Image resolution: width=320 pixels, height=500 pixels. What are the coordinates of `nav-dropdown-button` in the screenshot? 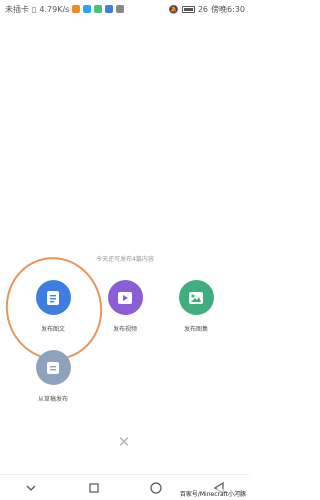 It's located at (31, 488).